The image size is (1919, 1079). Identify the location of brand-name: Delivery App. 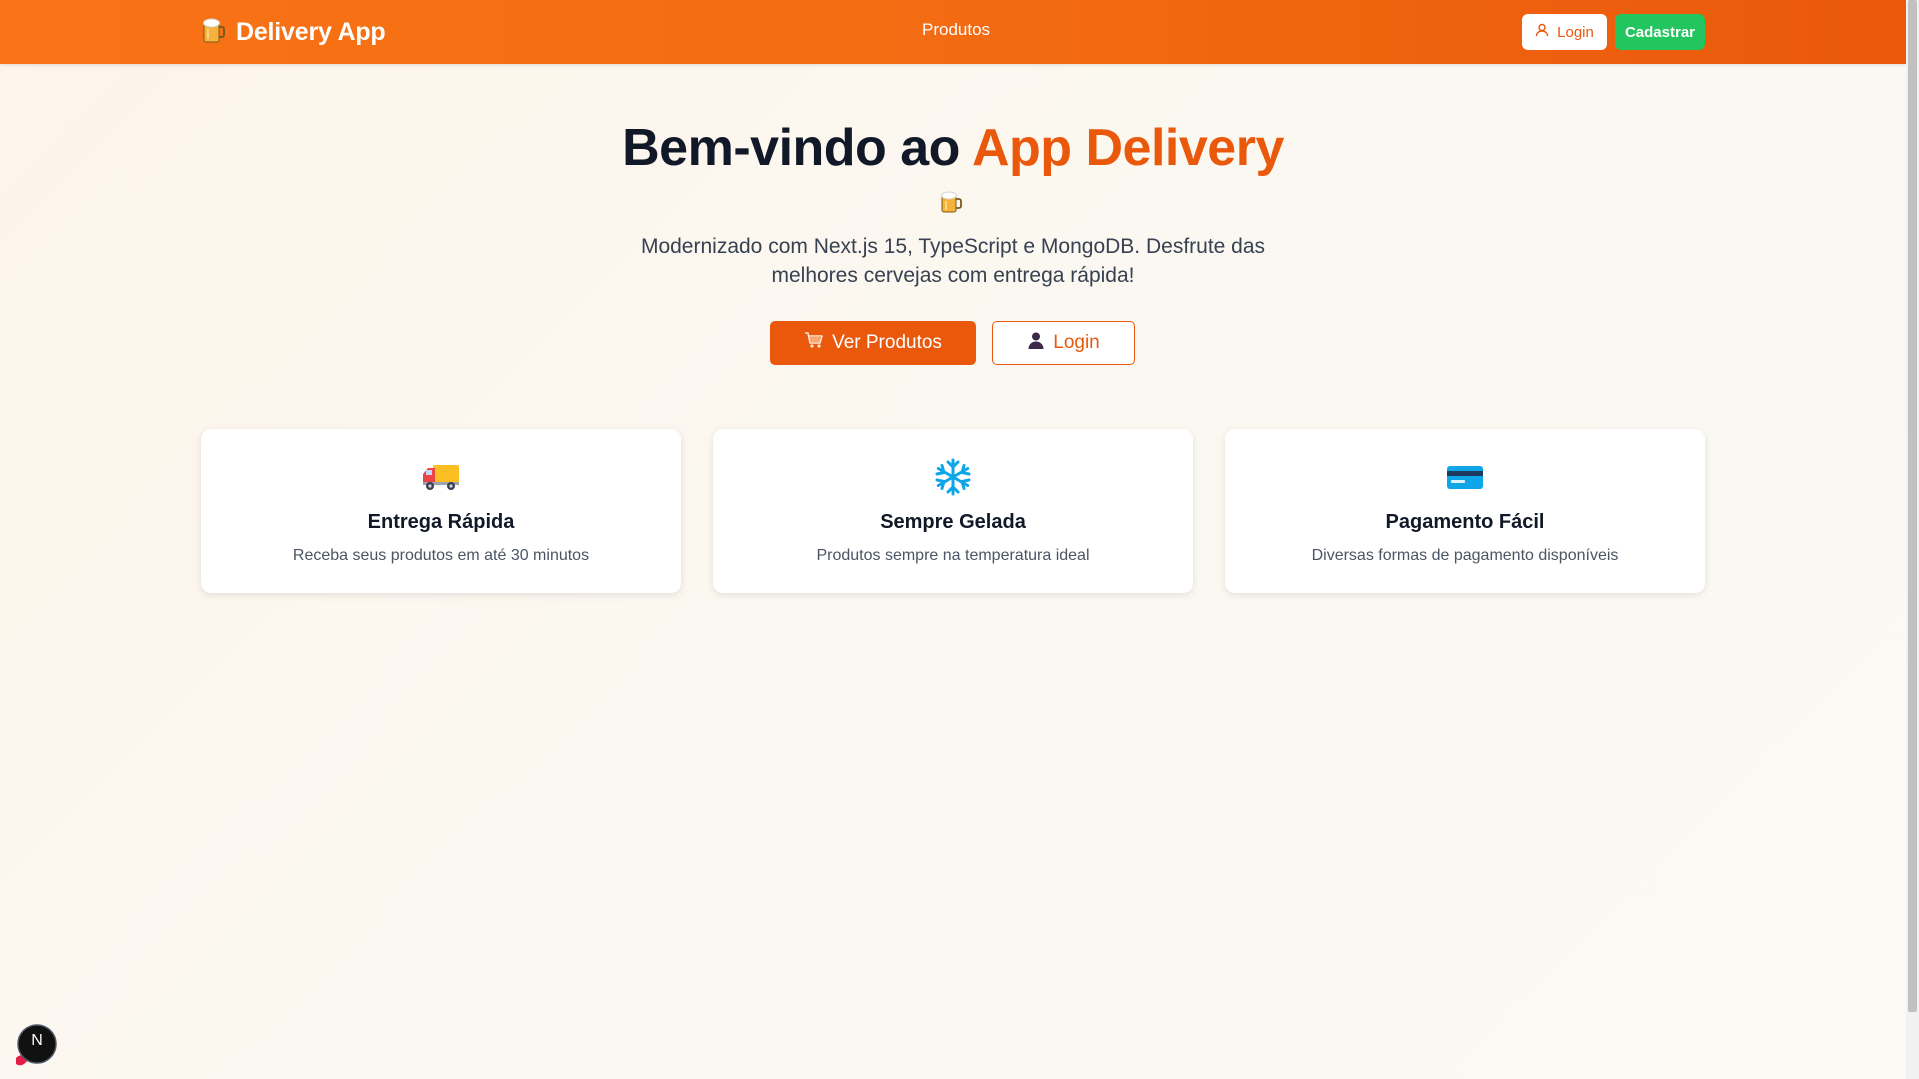
(311, 31).